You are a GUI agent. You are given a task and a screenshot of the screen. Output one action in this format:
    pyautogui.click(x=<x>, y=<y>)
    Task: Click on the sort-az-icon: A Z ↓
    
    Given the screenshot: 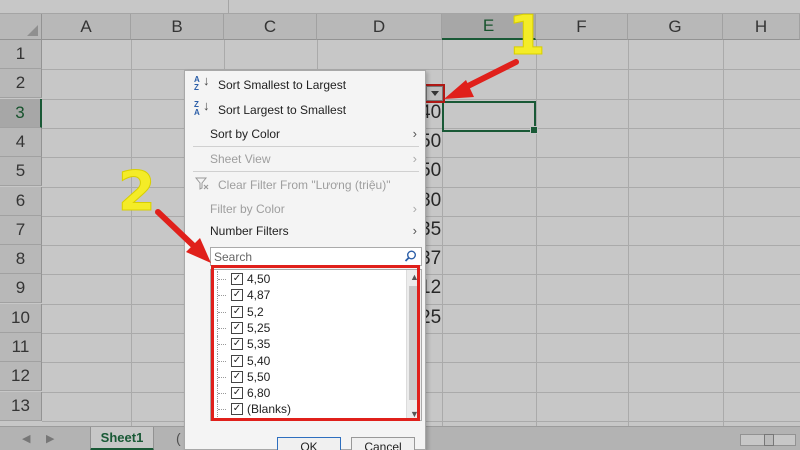 What is the action you would take?
    pyautogui.click(x=202, y=82)
    